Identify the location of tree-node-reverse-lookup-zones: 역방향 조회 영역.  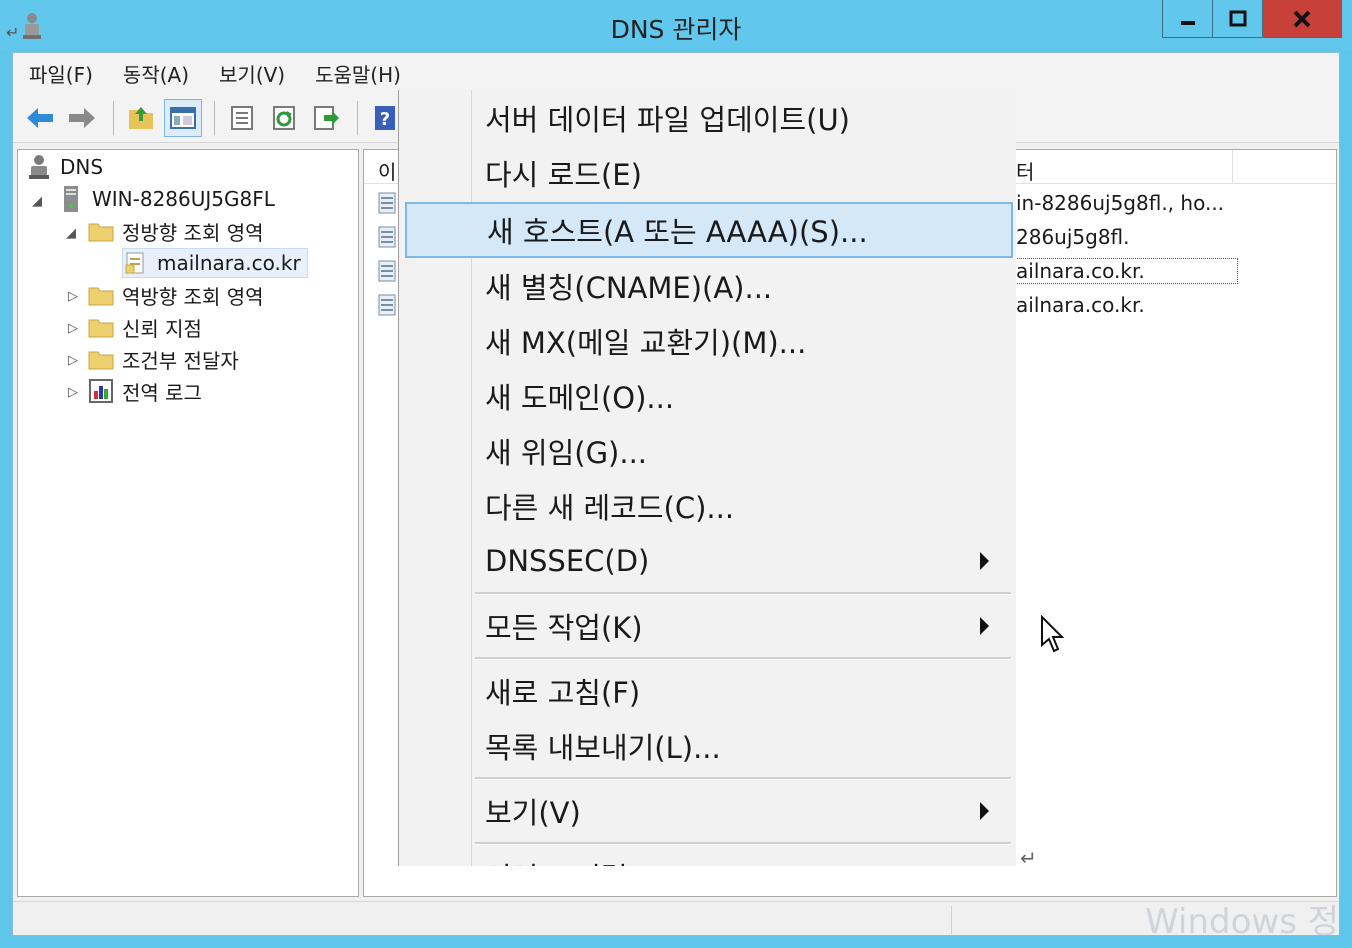
(176, 295).